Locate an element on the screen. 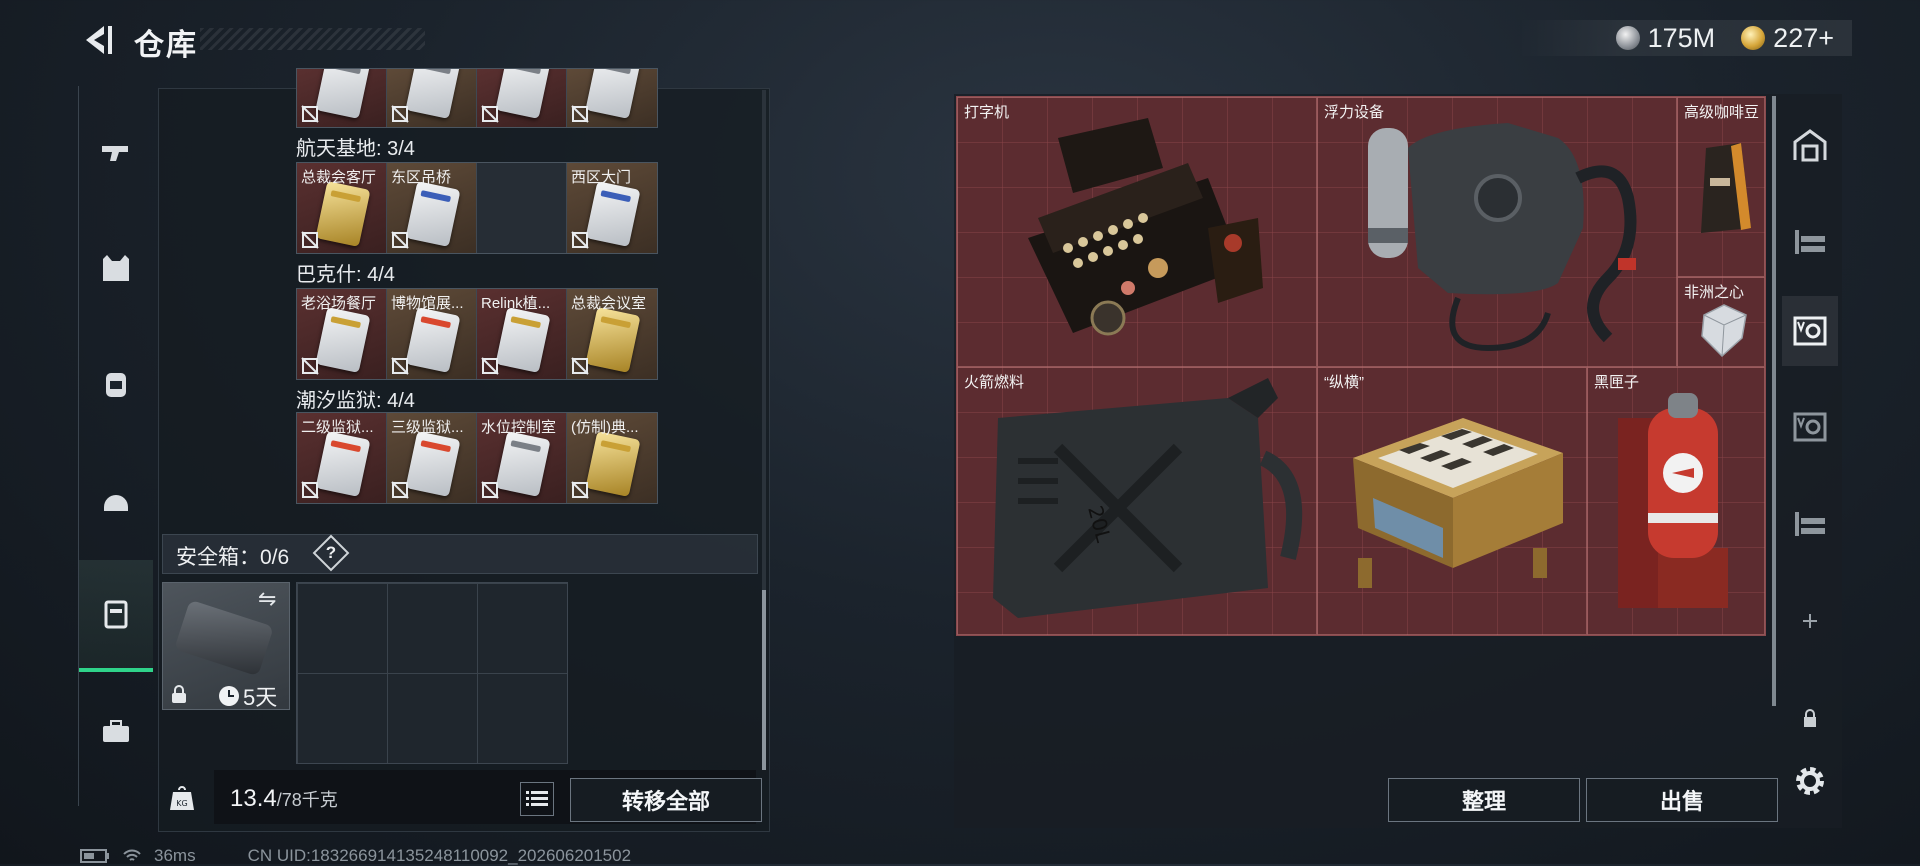 The width and height of the screenshot is (1920, 866). tab-weapons is located at coordinates (116, 152).